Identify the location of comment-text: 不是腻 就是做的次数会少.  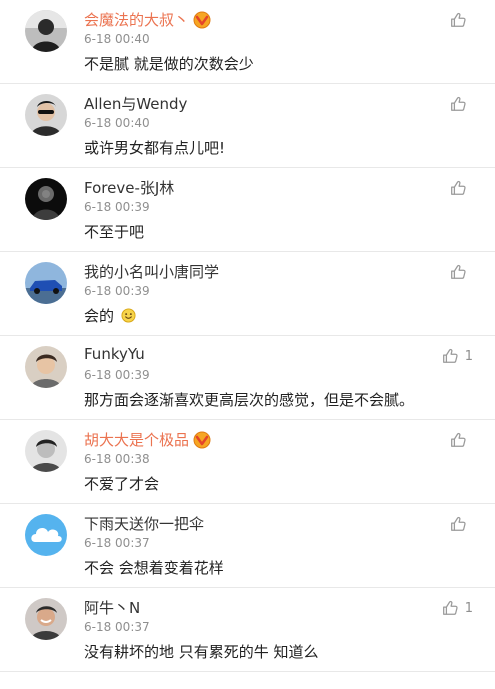
(169, 64).